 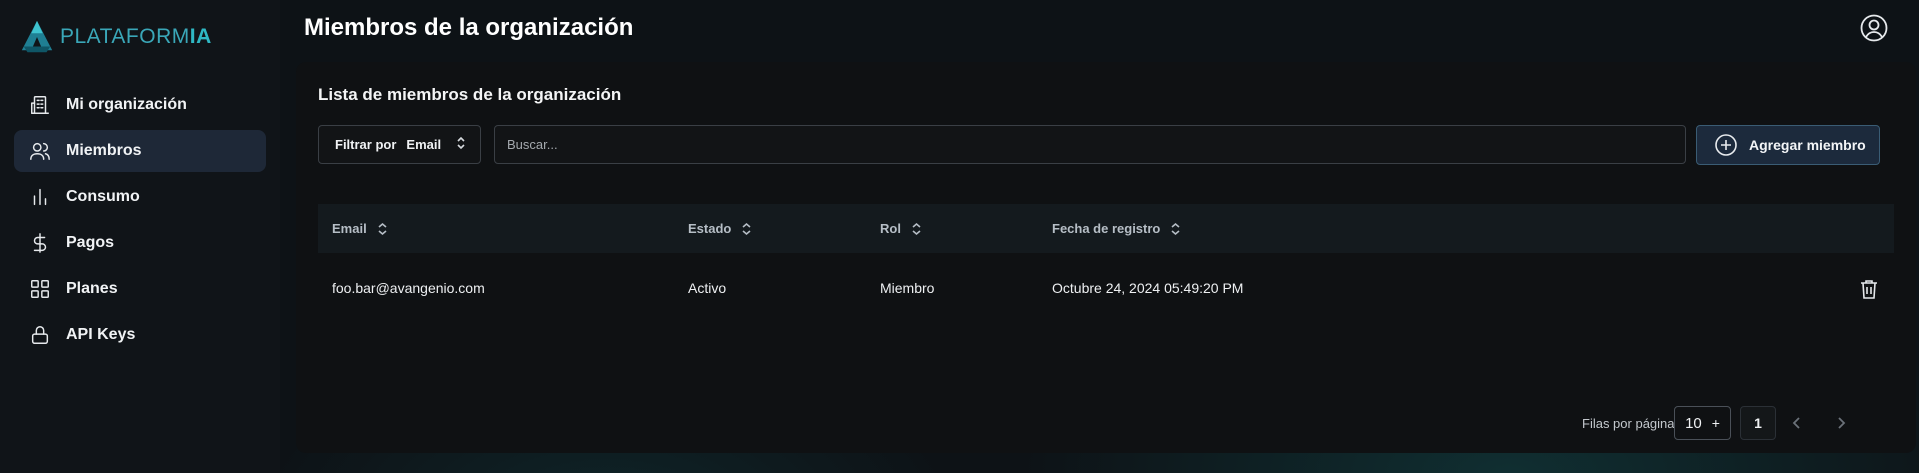 I want to click on chevron-right-icon, so click(x=1842, y=423).